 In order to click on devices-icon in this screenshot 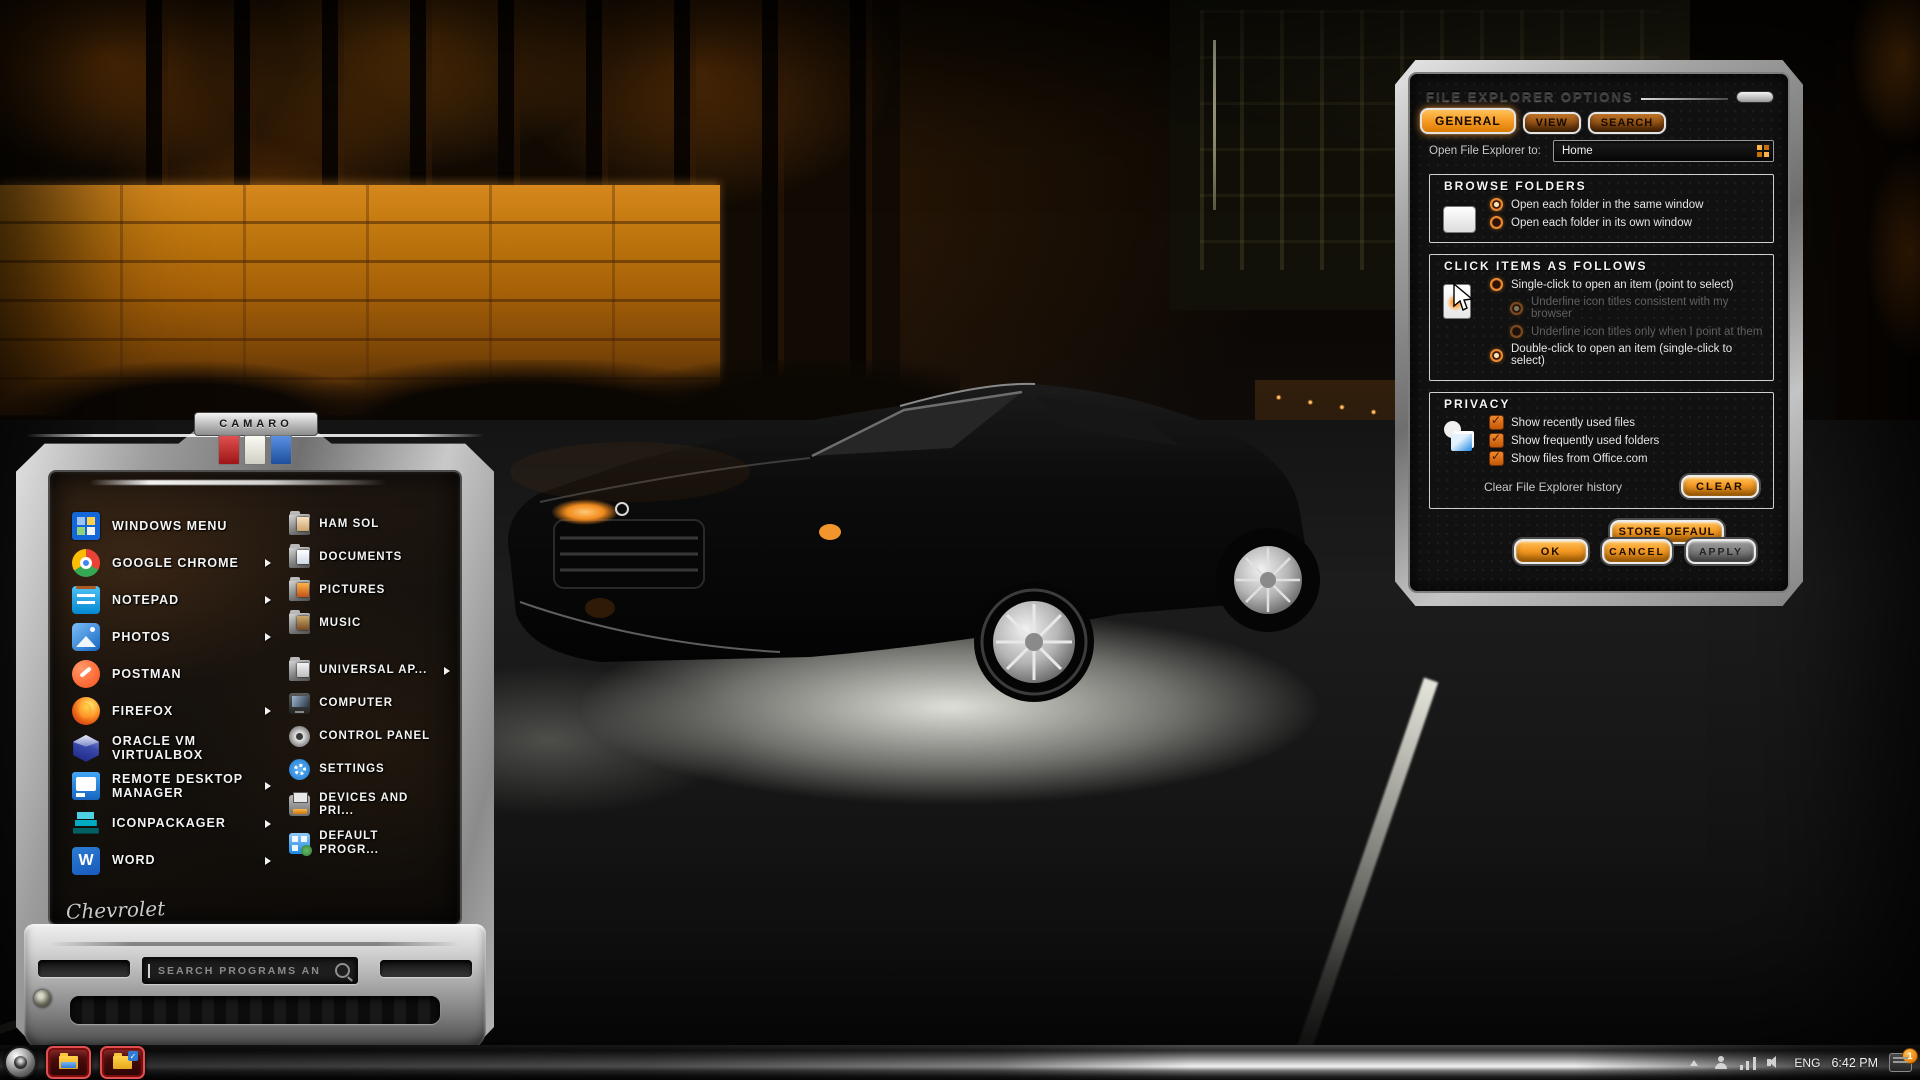, I will do `click(300, 804)`.